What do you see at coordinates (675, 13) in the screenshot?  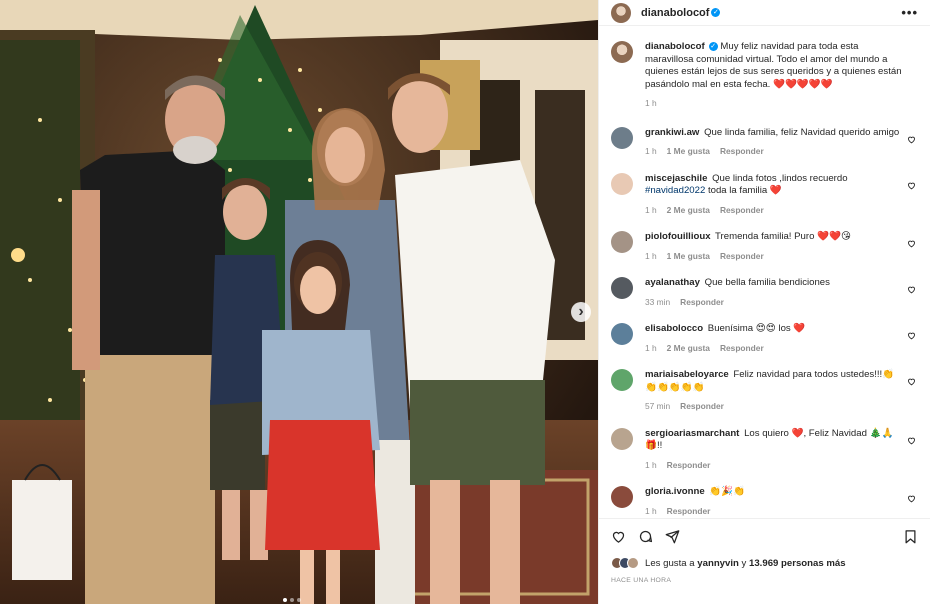 I see `author-username: dianabolocof` at bounding box center [675, 13].